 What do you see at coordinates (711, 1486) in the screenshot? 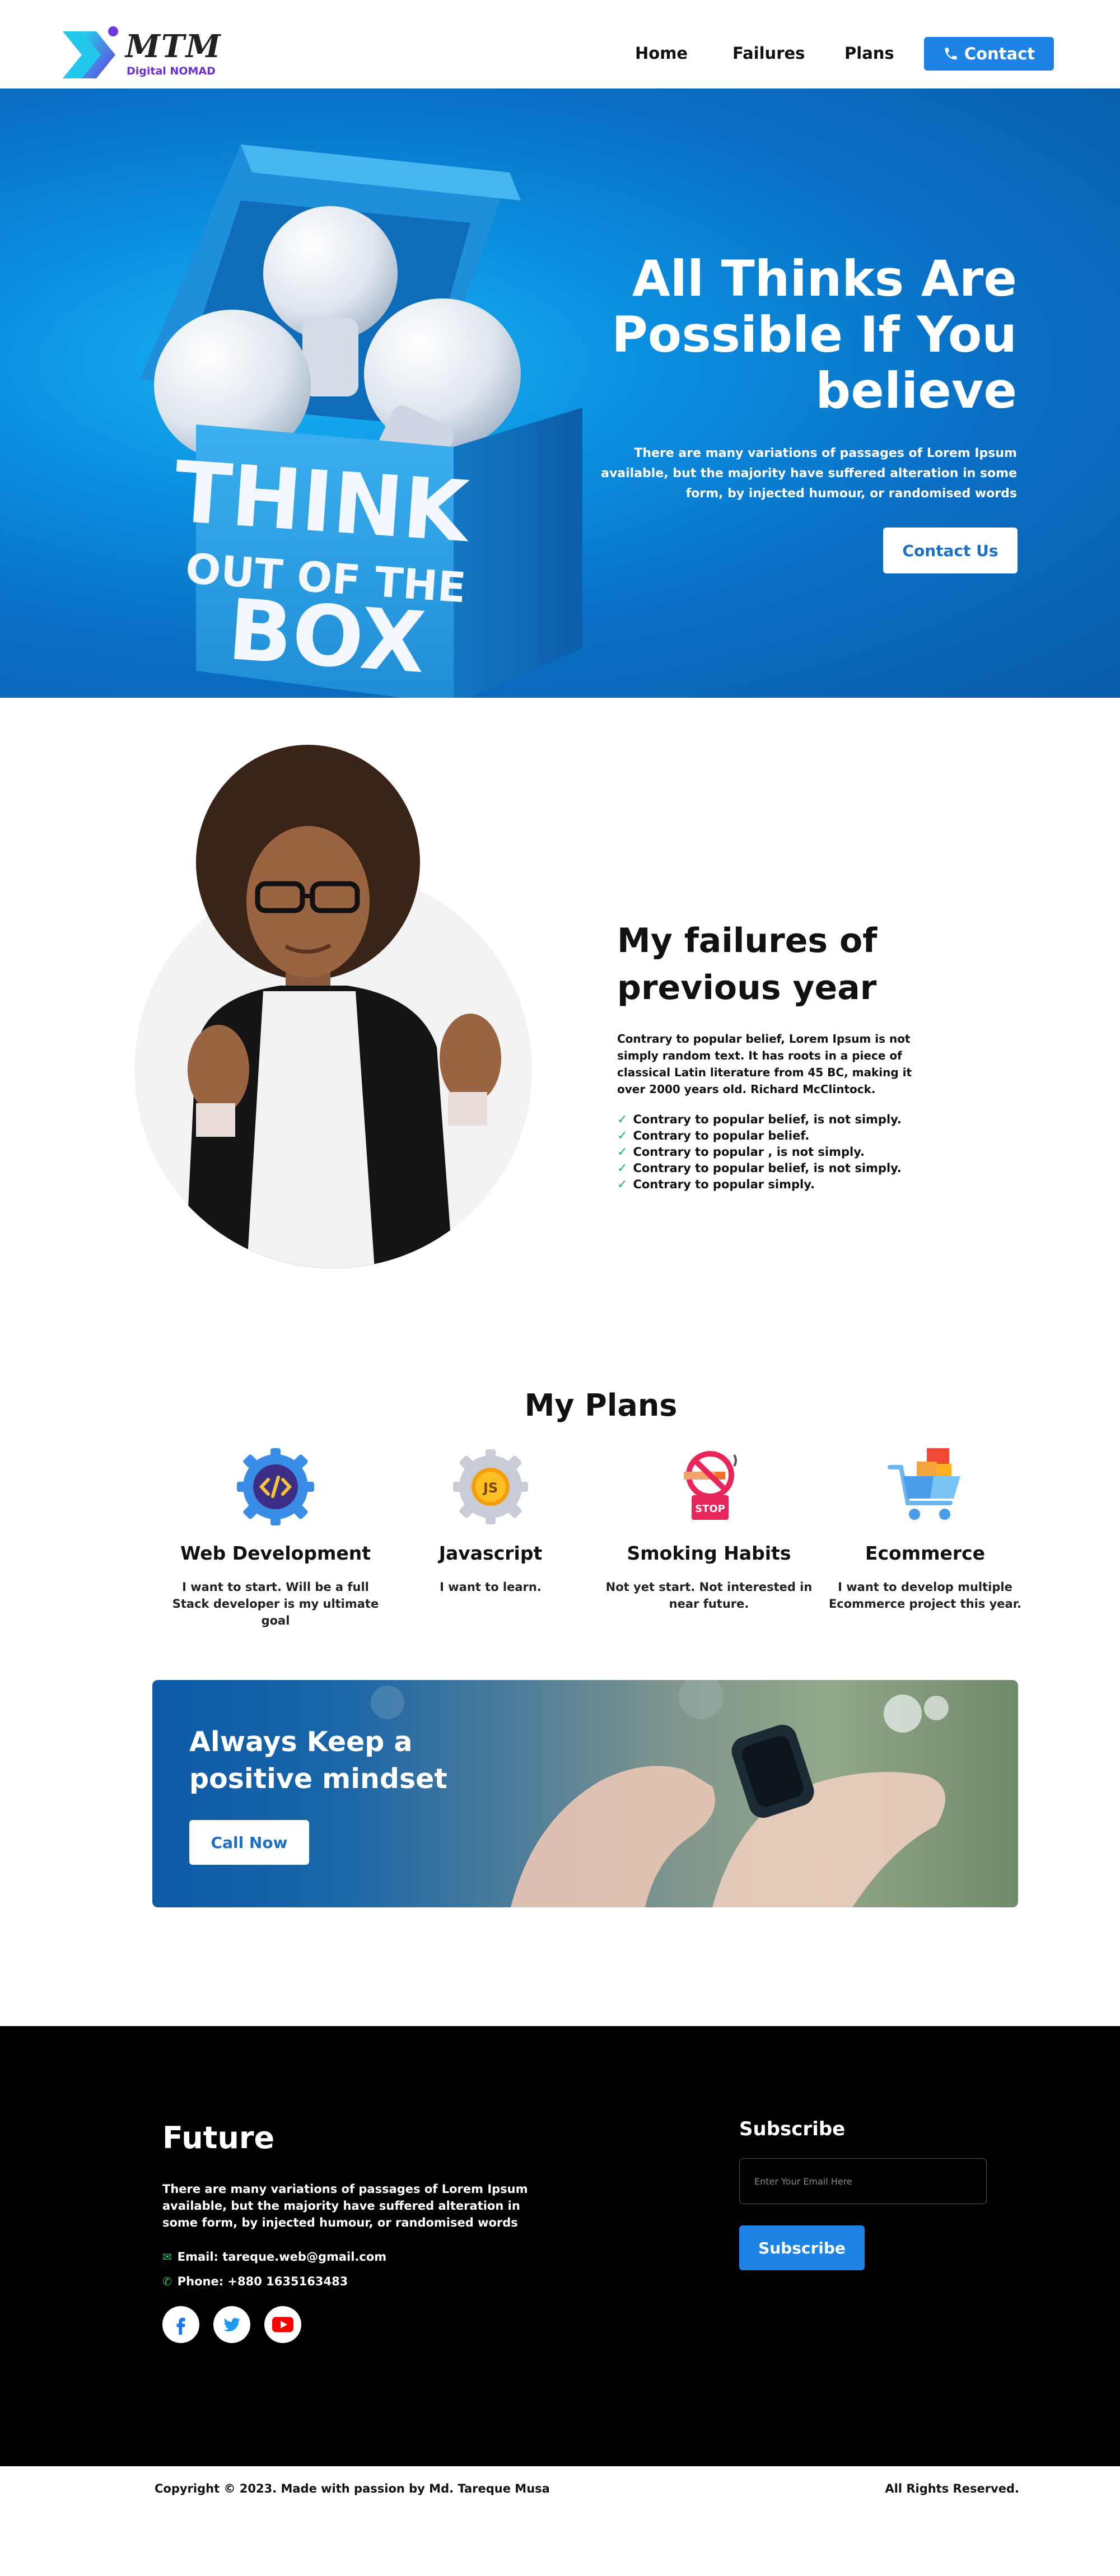
I see `no-smoking-icon: STOP` at bounding box center [711, 1486].